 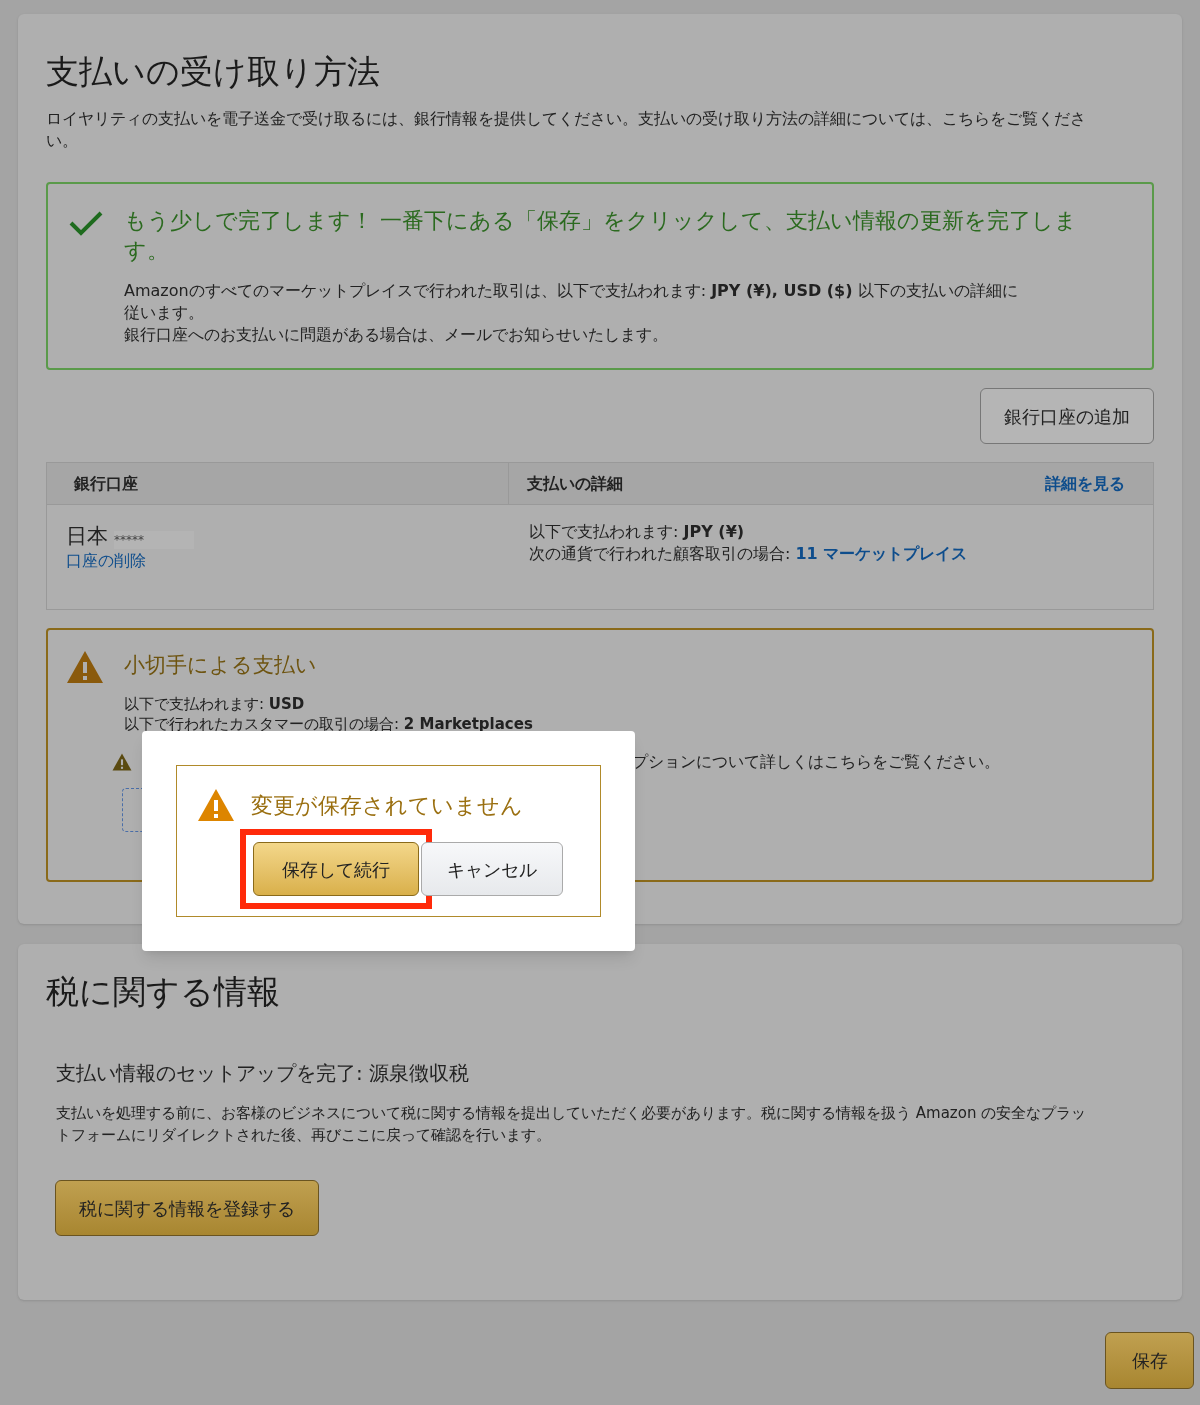 I want to click on details-link: 詳細を見る, so click(x=1099, y=483).